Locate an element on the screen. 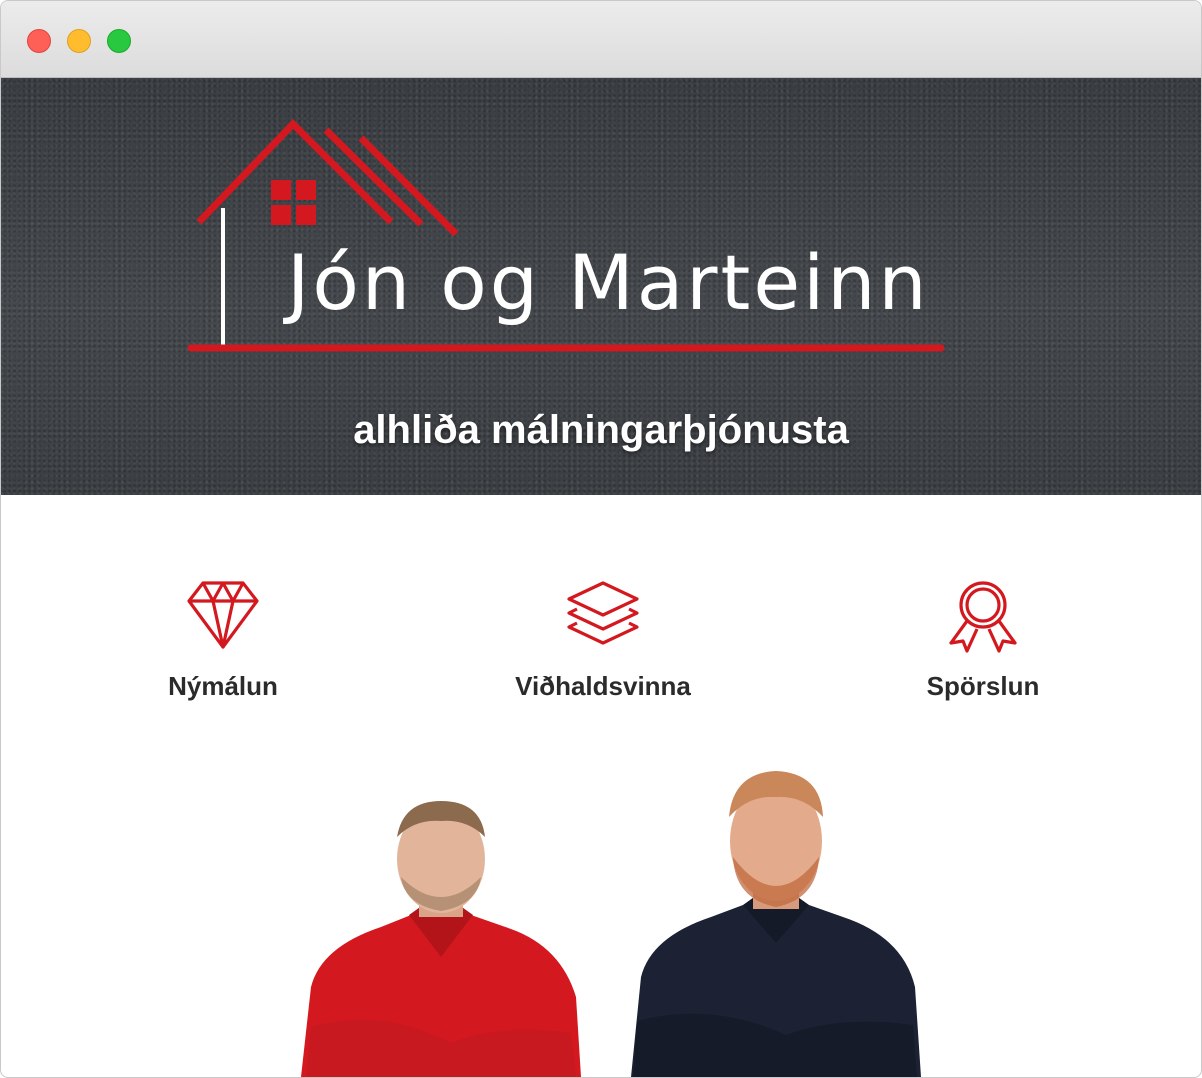 The height and width of the screenshot is (1078, 1202). feature-label: Nýmálun is located at coordinates (223, 686).